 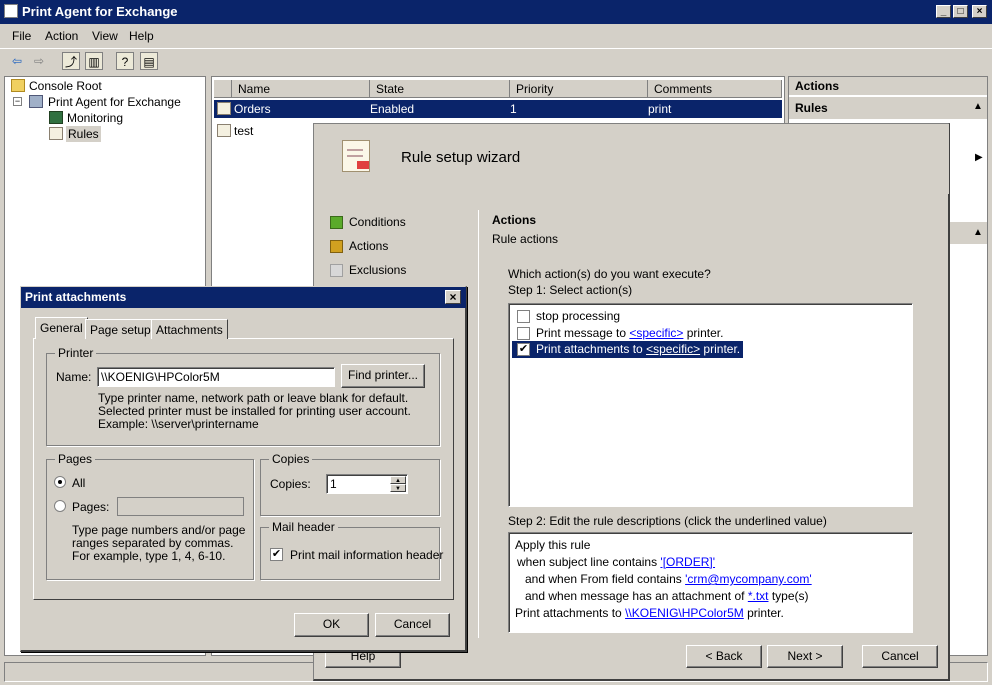 I want to click on actions-question: Which action(s) do you want execute?, so click(x=609, y=274).